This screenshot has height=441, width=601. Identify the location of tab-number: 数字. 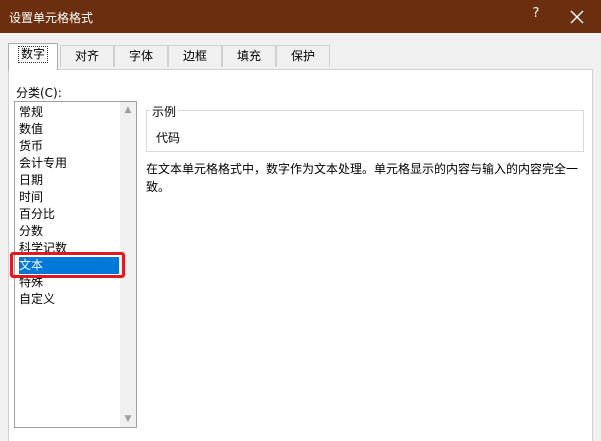
(33, 56).